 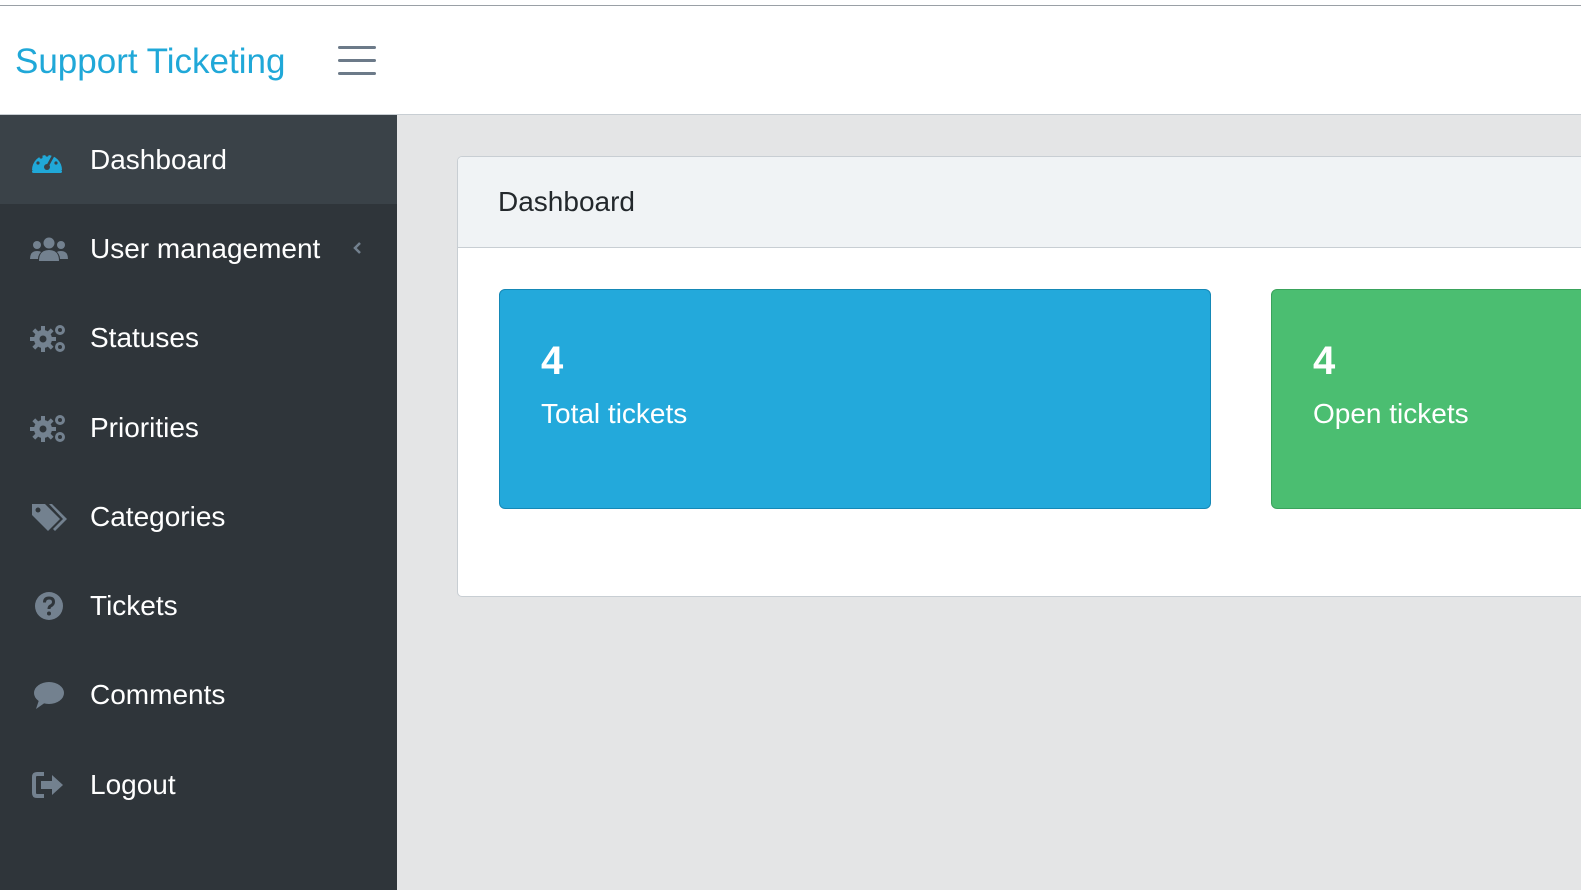 What do you see at coordinates (158, 516) in the screenshot?
I see `sidebar-item-label: Categories` at bounding box center [158, 516].